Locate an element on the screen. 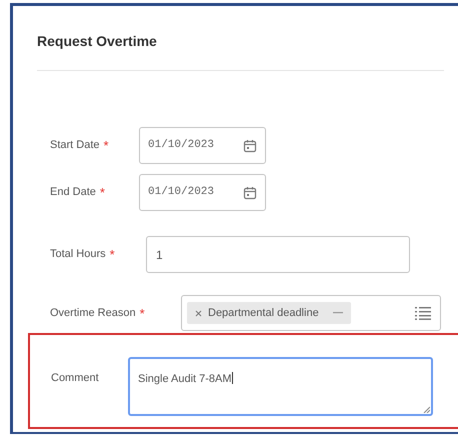 The image size is (458, 436). selected-chip: Departmental deadline is located at coordinates (269, 313).